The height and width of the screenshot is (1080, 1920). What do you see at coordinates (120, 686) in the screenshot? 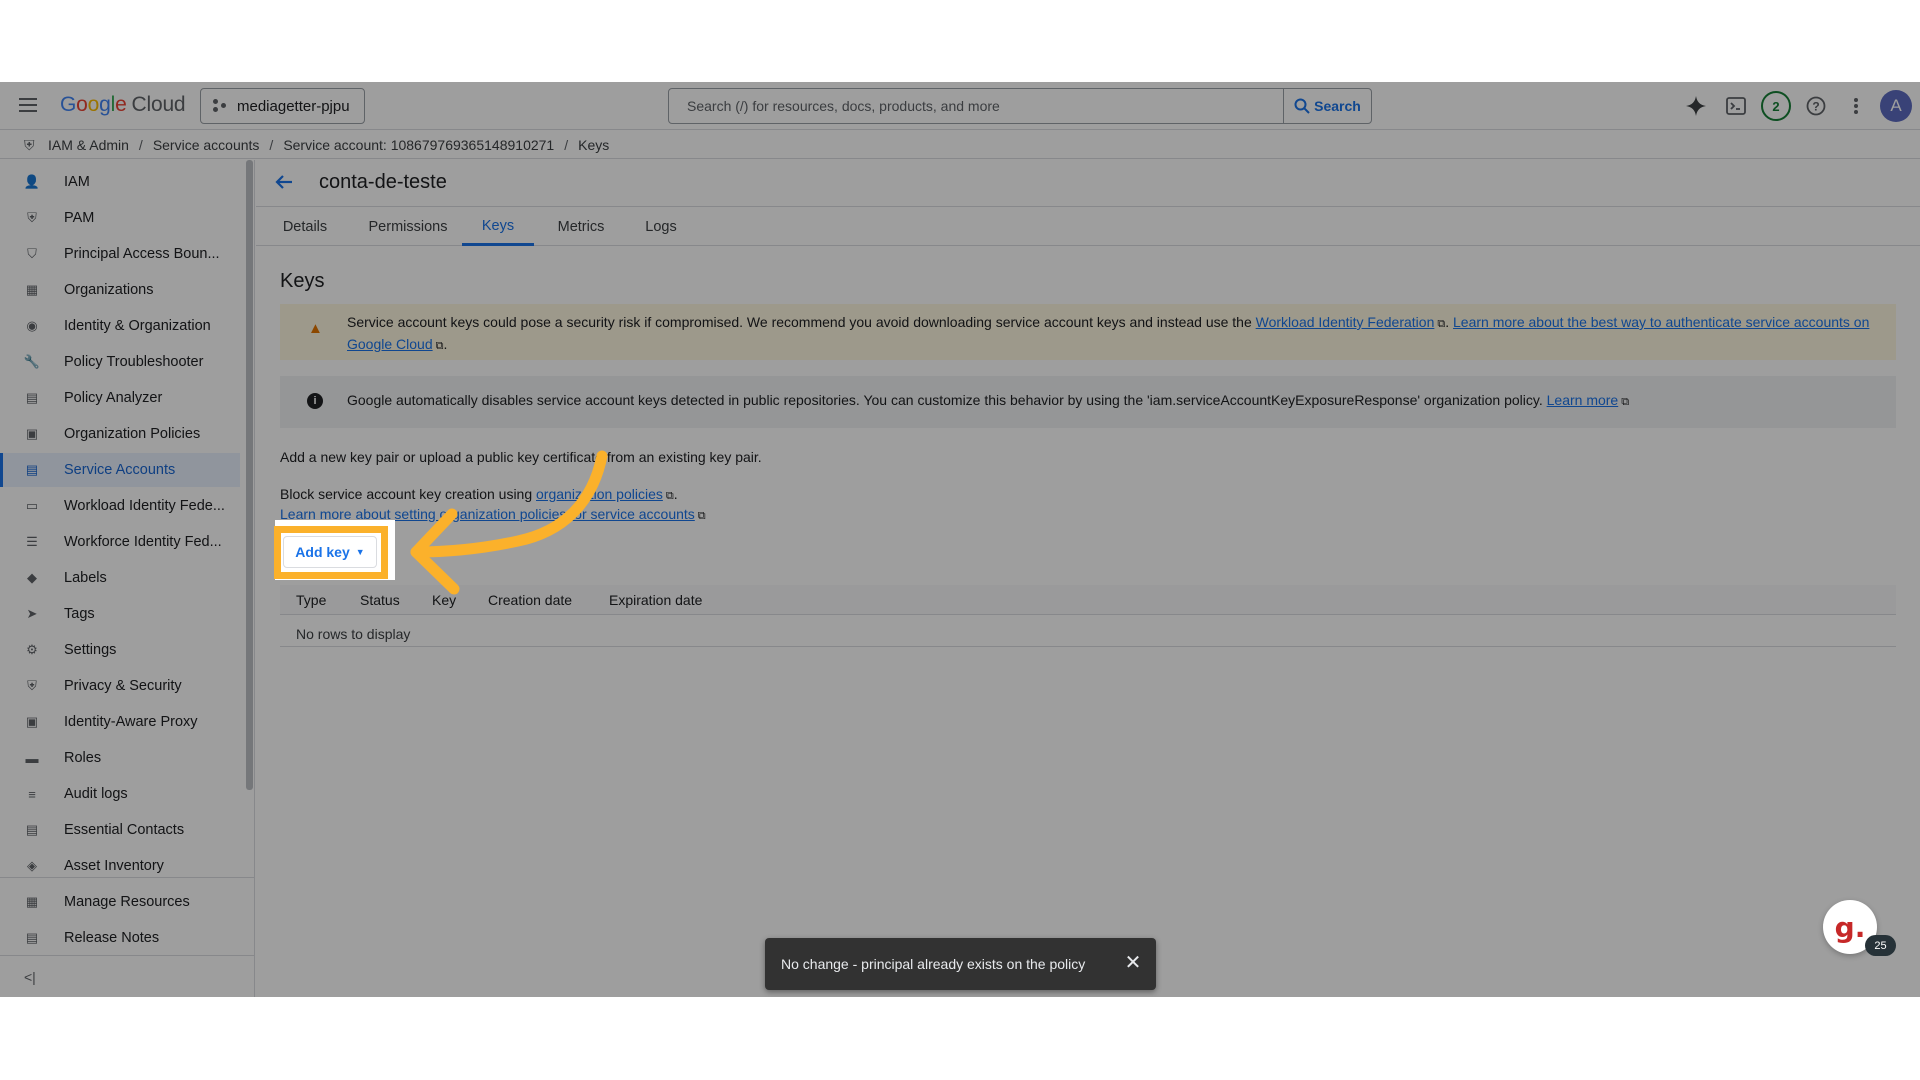
I see `sidebar-item-privacy-security: ⛨ Privacy & Security` at bounding box center [120, 686].